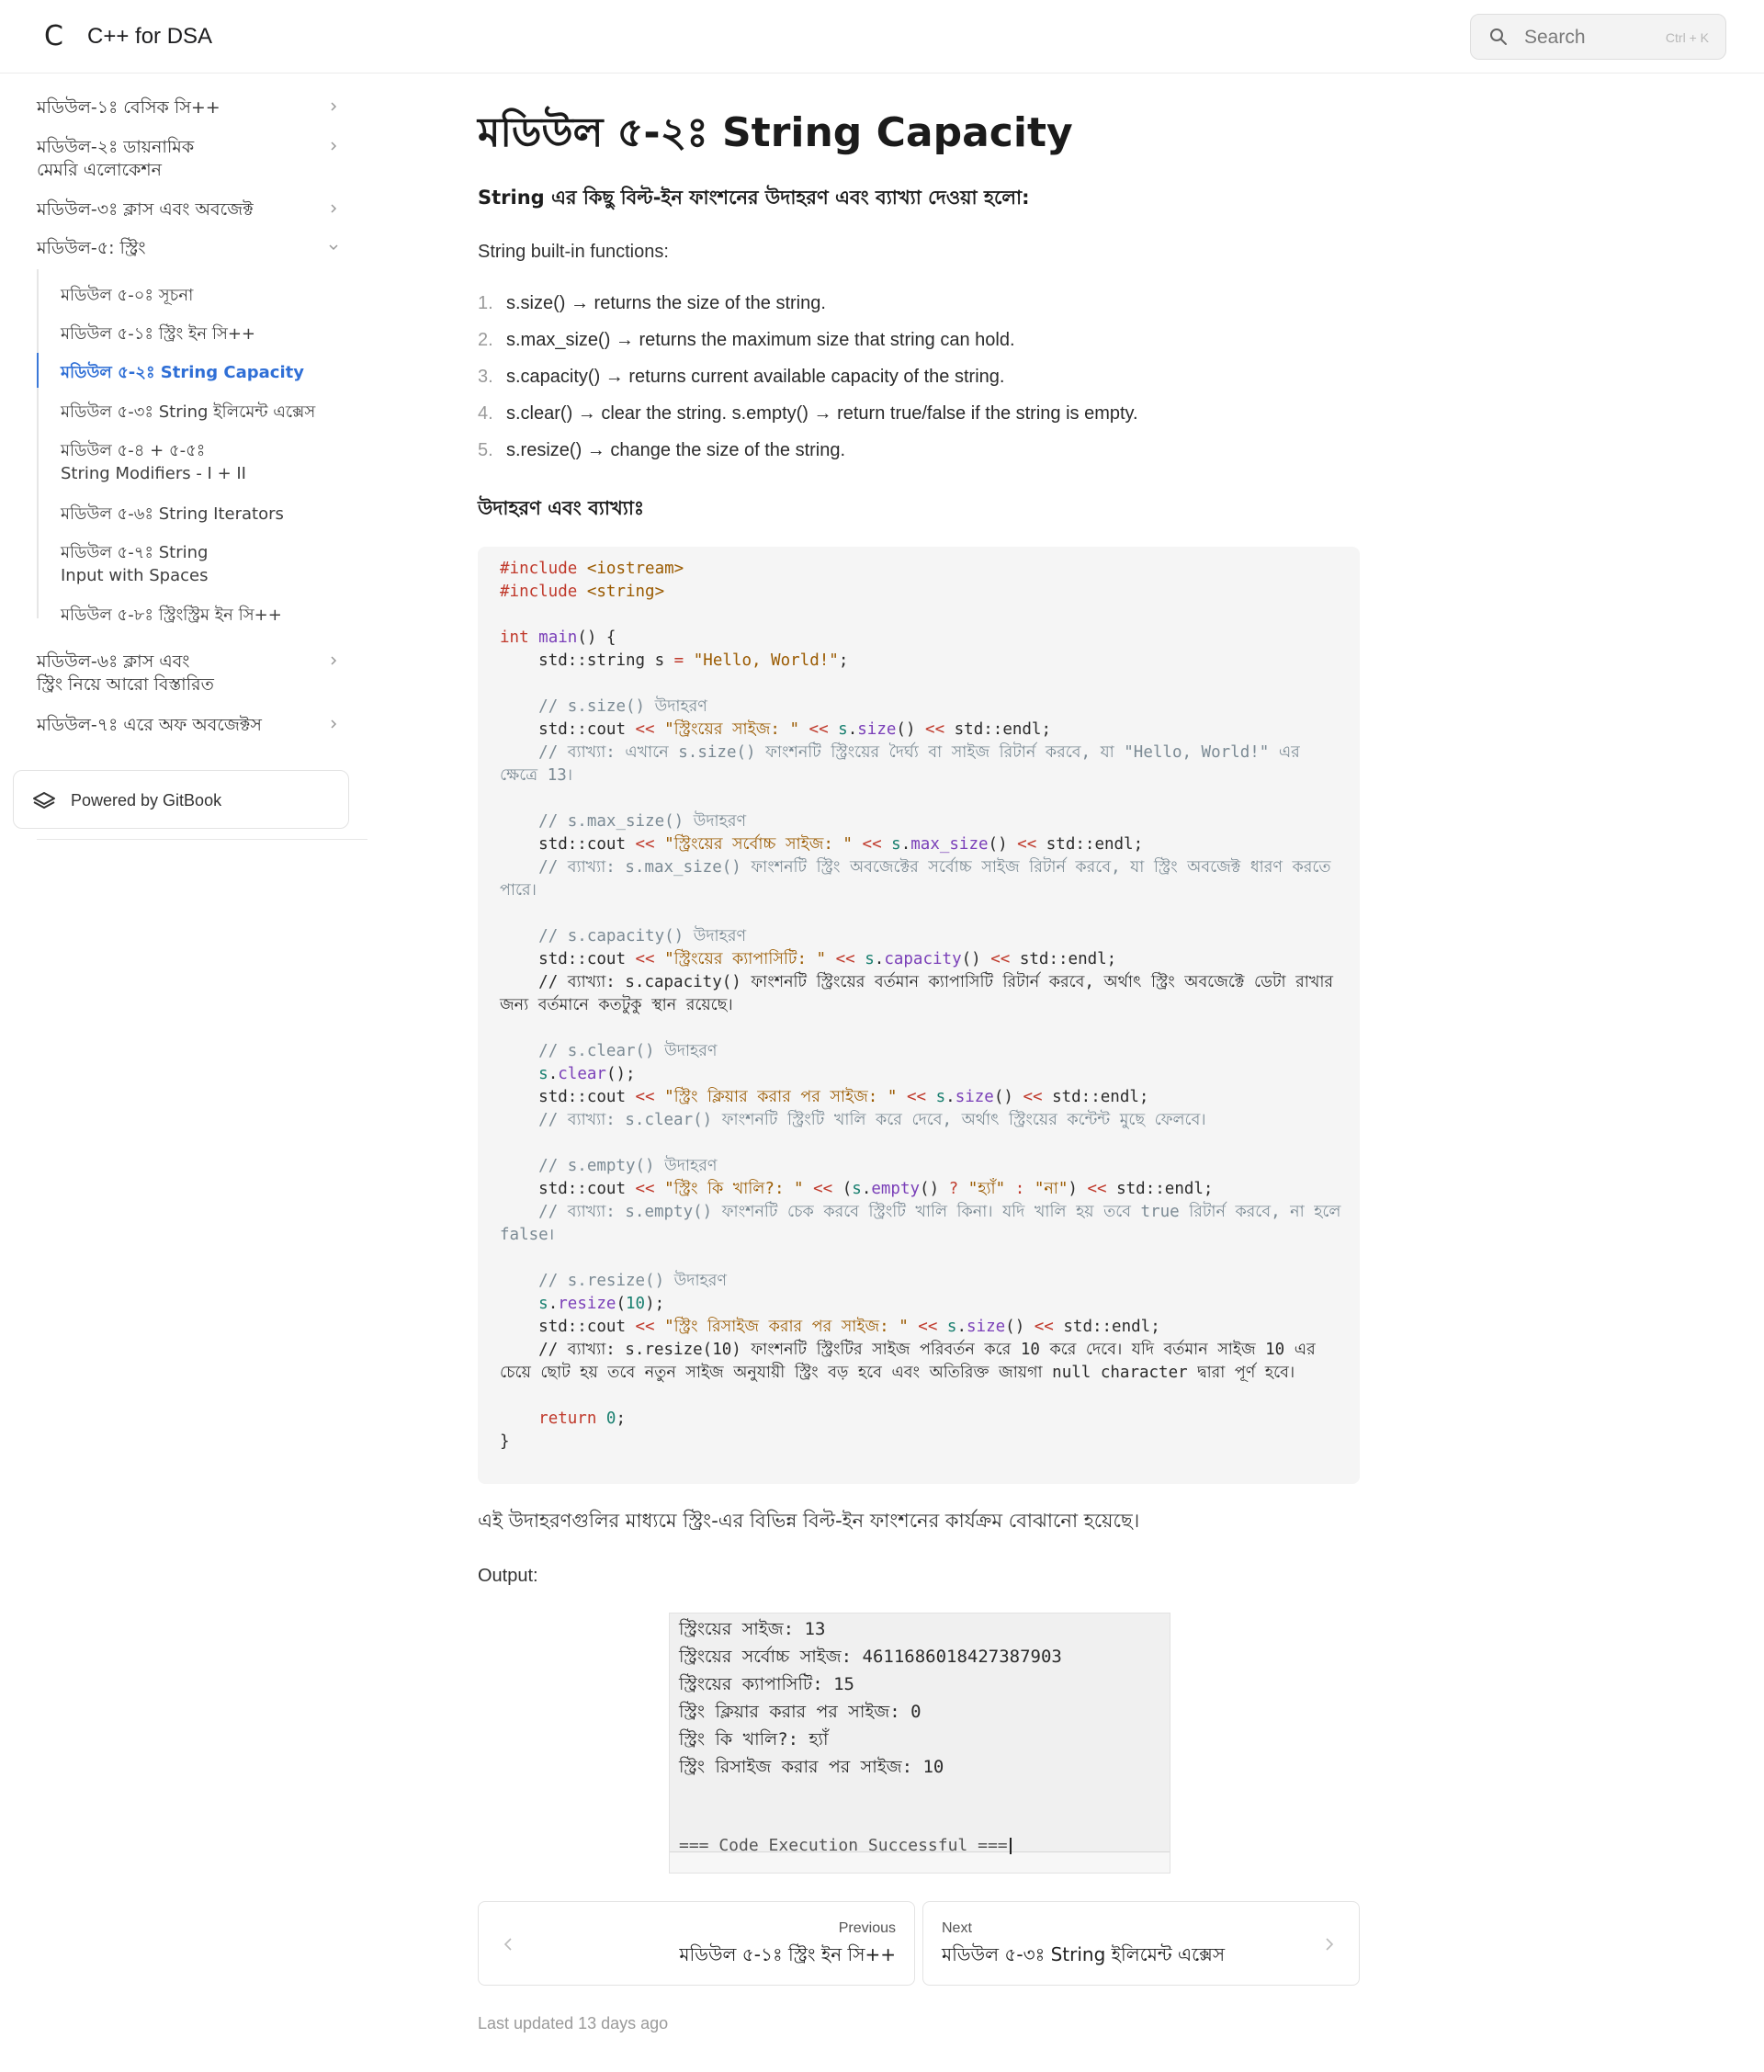 The width and height of the screenshot is (1764, 2072). Describe the element at coordinates (508, 1576) in the screenshot. I see `output-label: Output:` at that location.